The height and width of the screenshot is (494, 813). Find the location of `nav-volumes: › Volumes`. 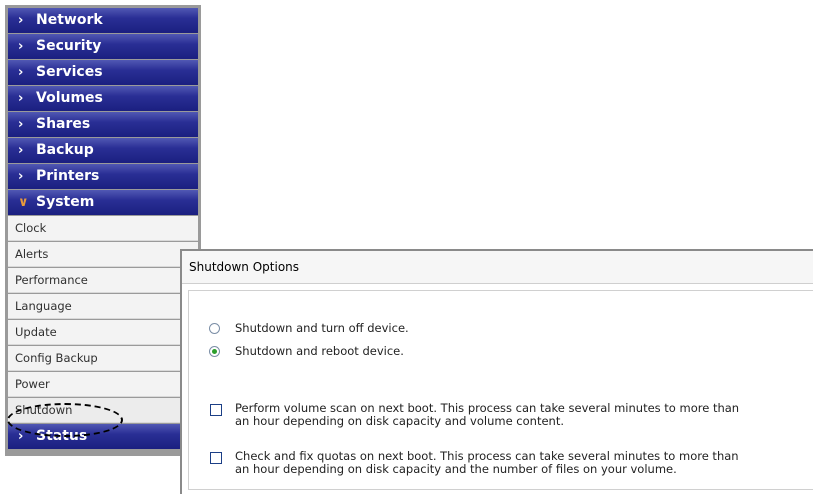

nav-volumes: › Volumes is located at coordinates (103, 98).